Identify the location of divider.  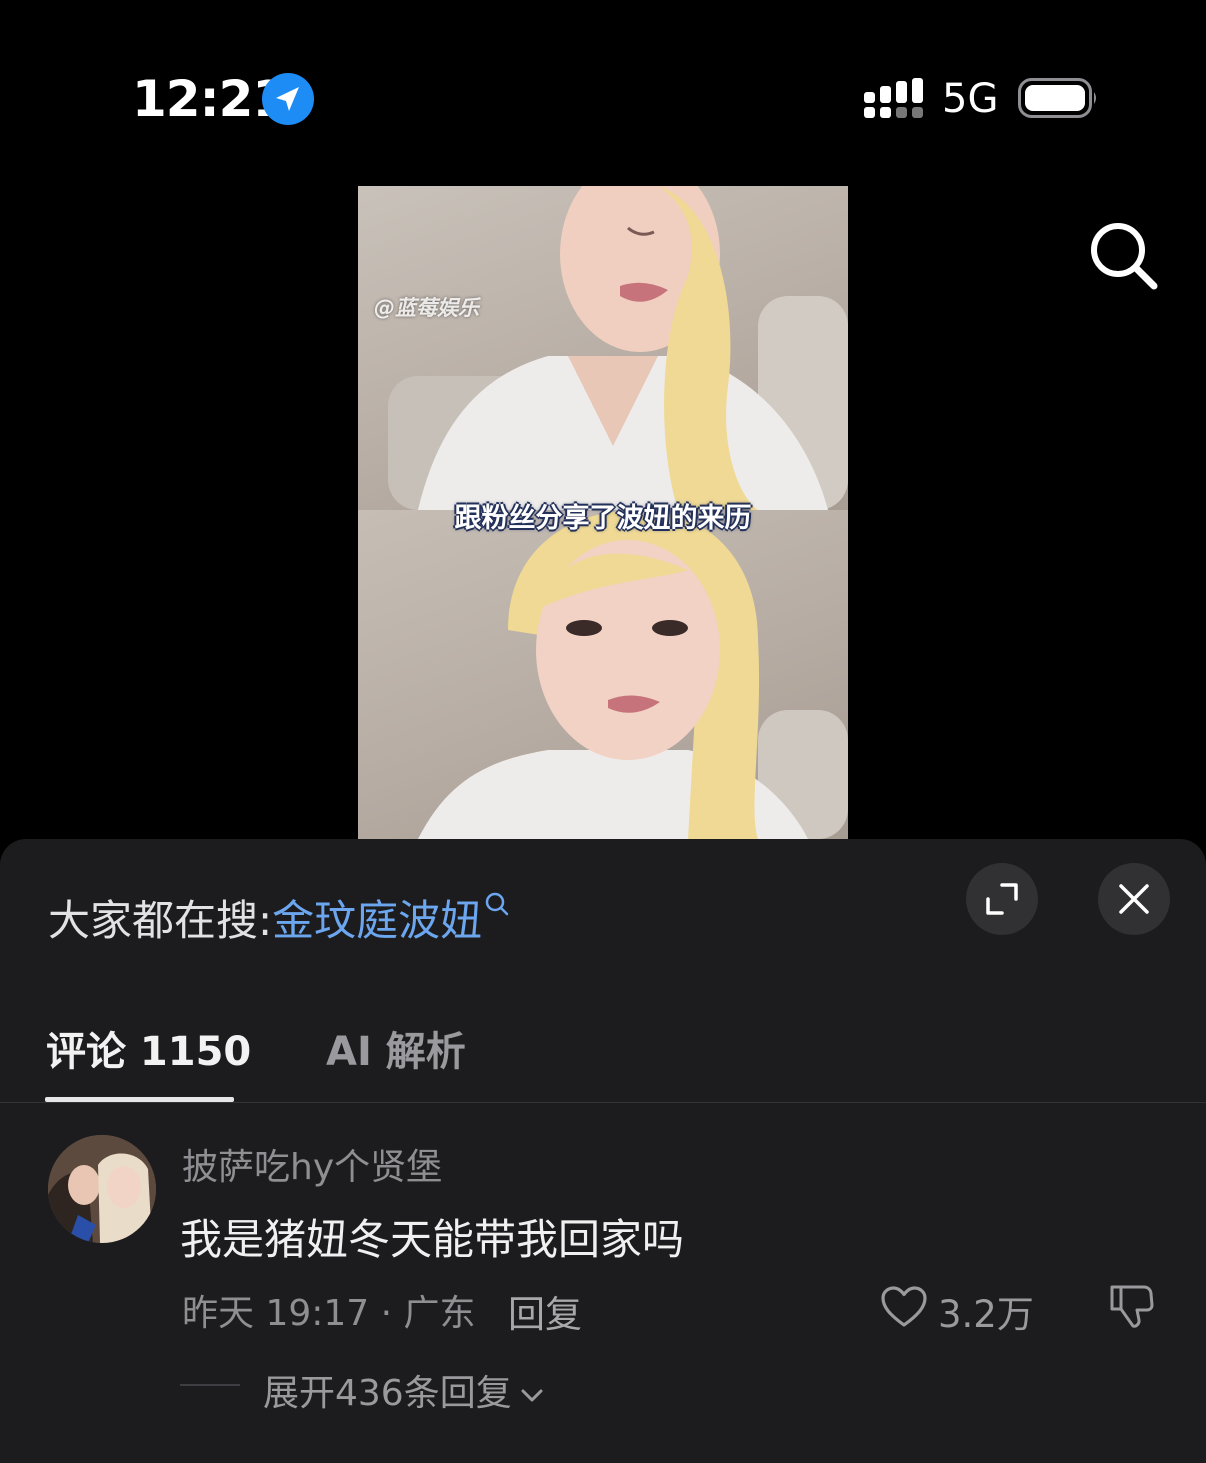
(210, 1385).